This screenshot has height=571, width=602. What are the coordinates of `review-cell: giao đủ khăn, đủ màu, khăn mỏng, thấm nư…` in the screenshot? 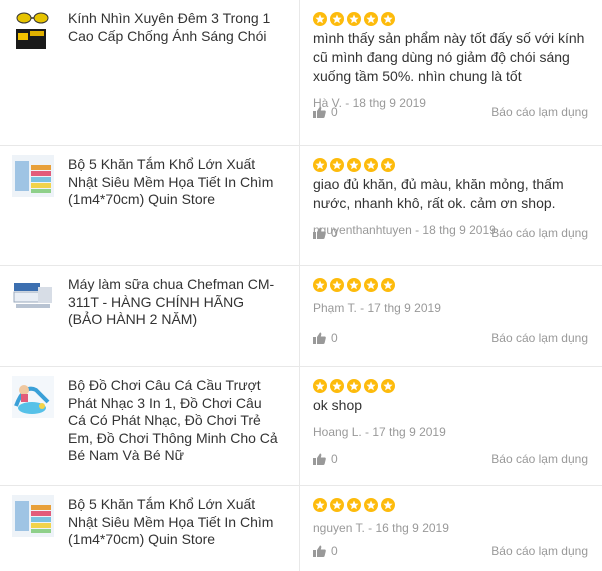 It's located at (451, 205).